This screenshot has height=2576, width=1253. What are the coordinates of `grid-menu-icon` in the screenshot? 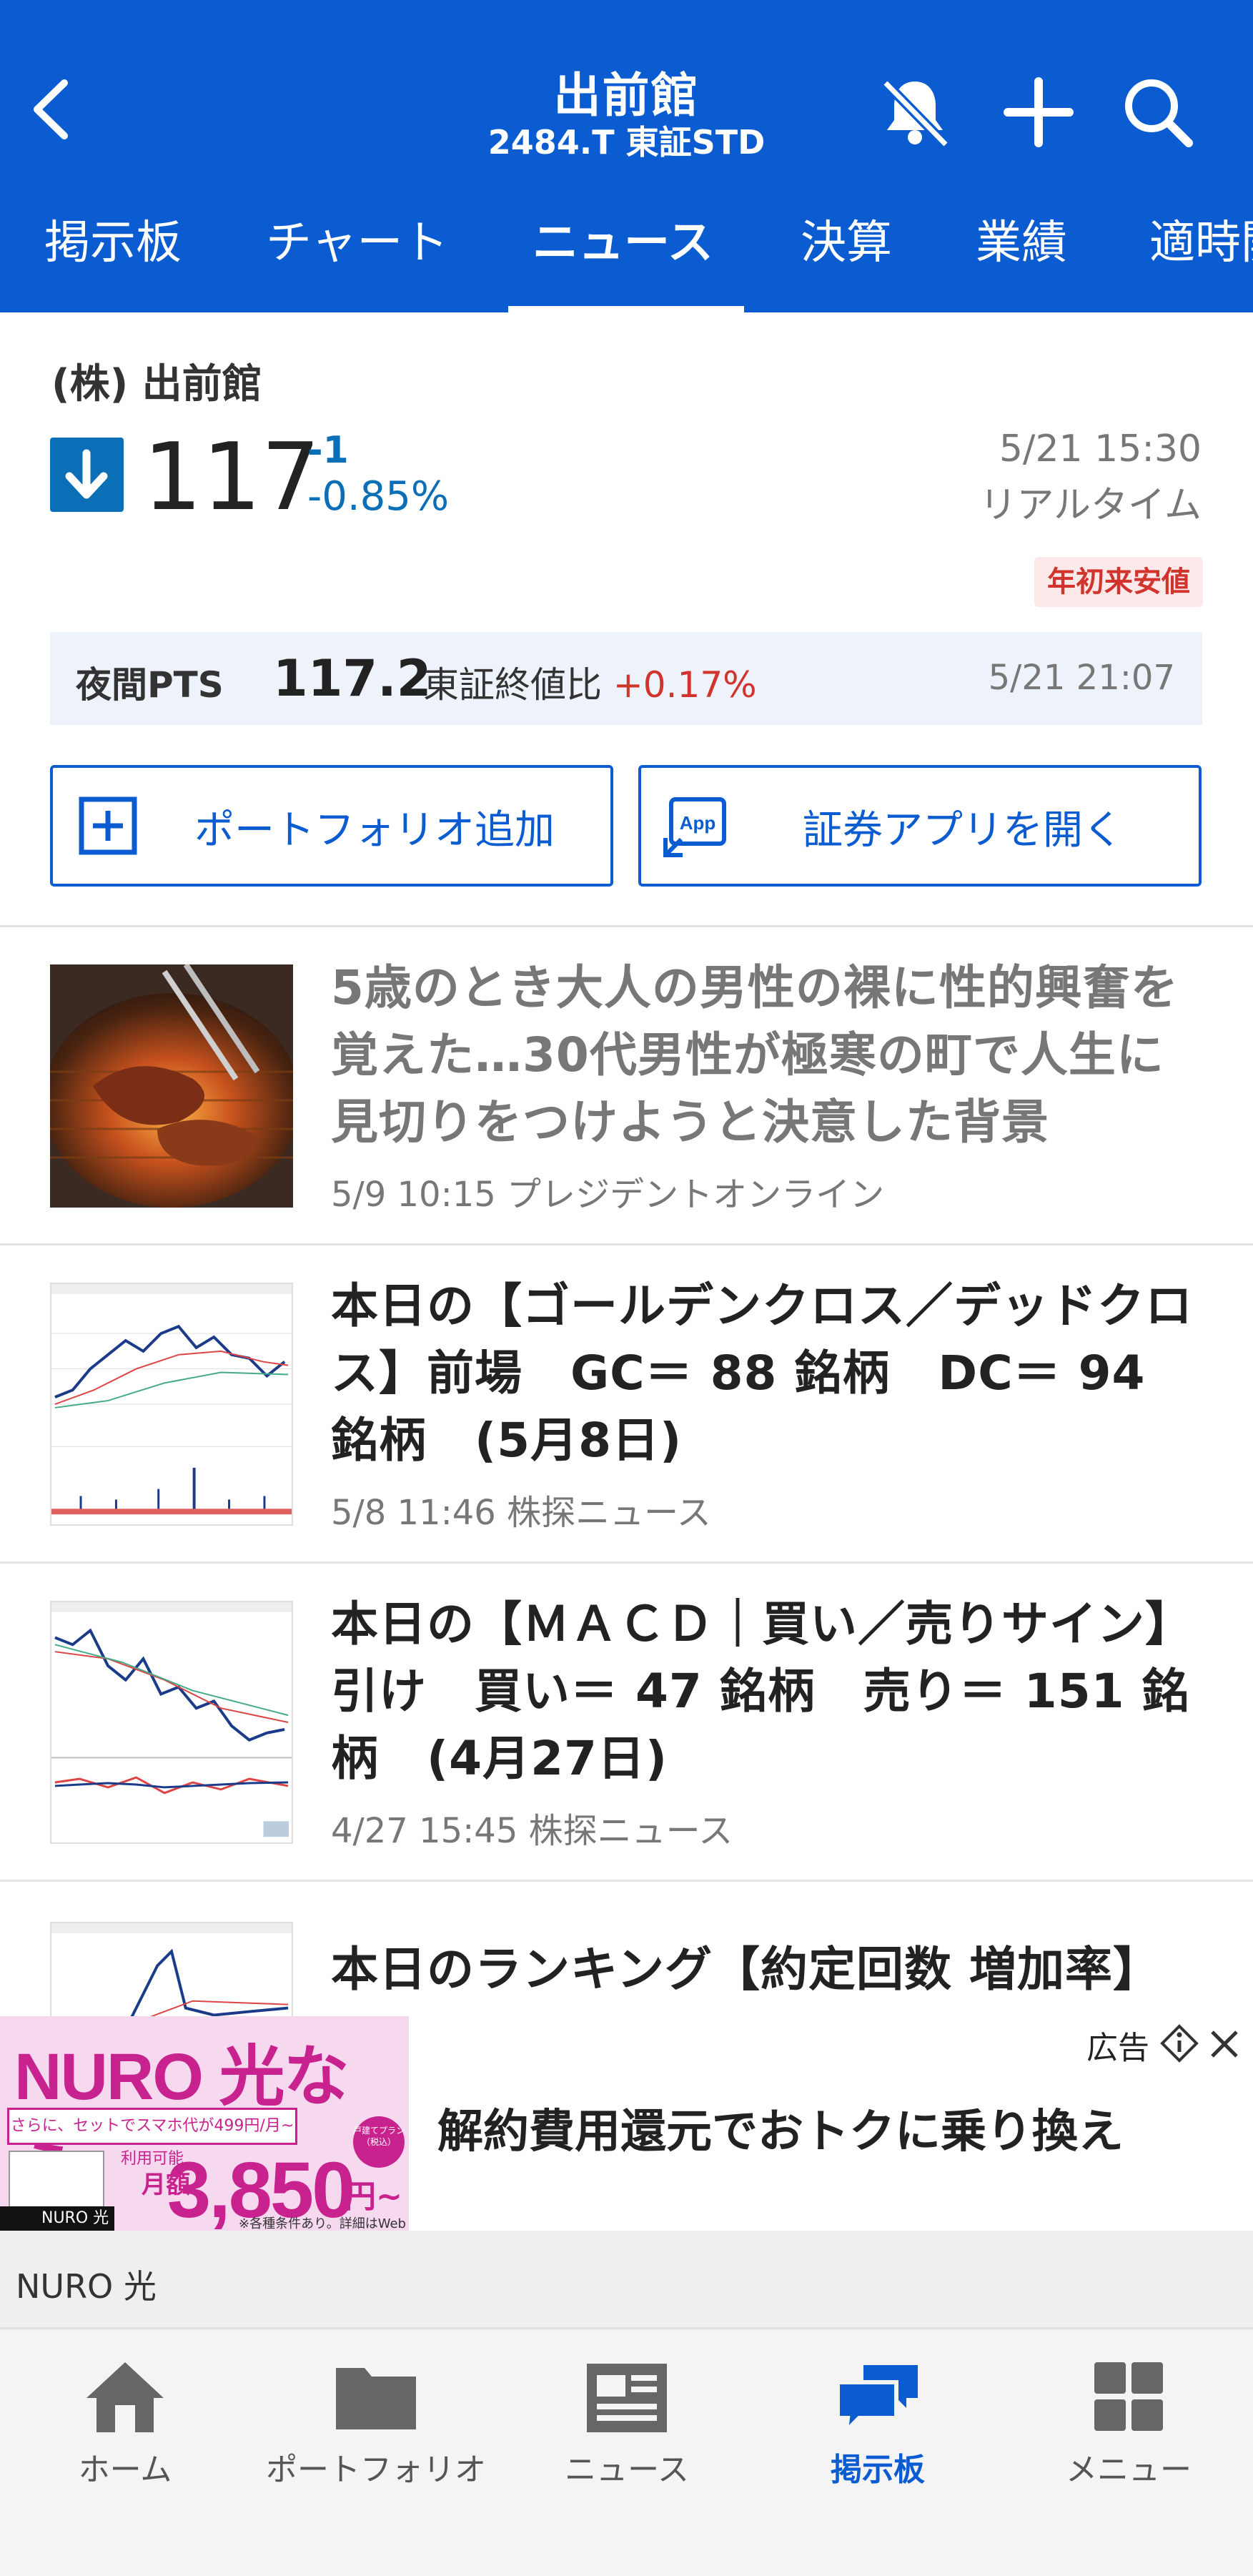 It's located at (1128, 2396).